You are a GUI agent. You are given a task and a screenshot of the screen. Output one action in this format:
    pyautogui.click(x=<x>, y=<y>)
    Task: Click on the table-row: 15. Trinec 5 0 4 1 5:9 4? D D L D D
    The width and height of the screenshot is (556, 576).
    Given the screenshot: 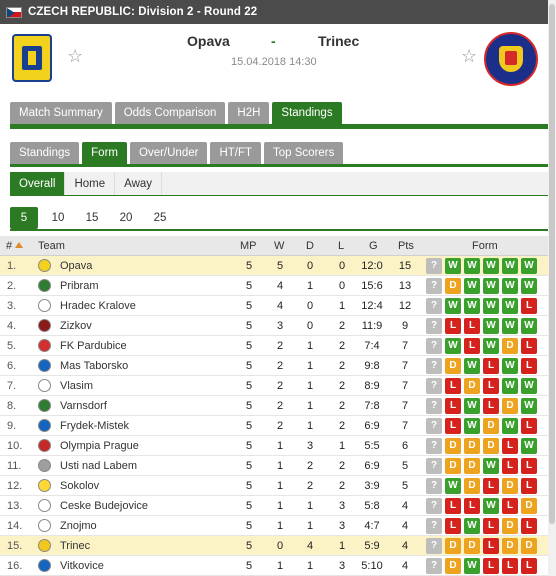 What is the action you would take?
    pyautogui.click(x=274, y=546)
    